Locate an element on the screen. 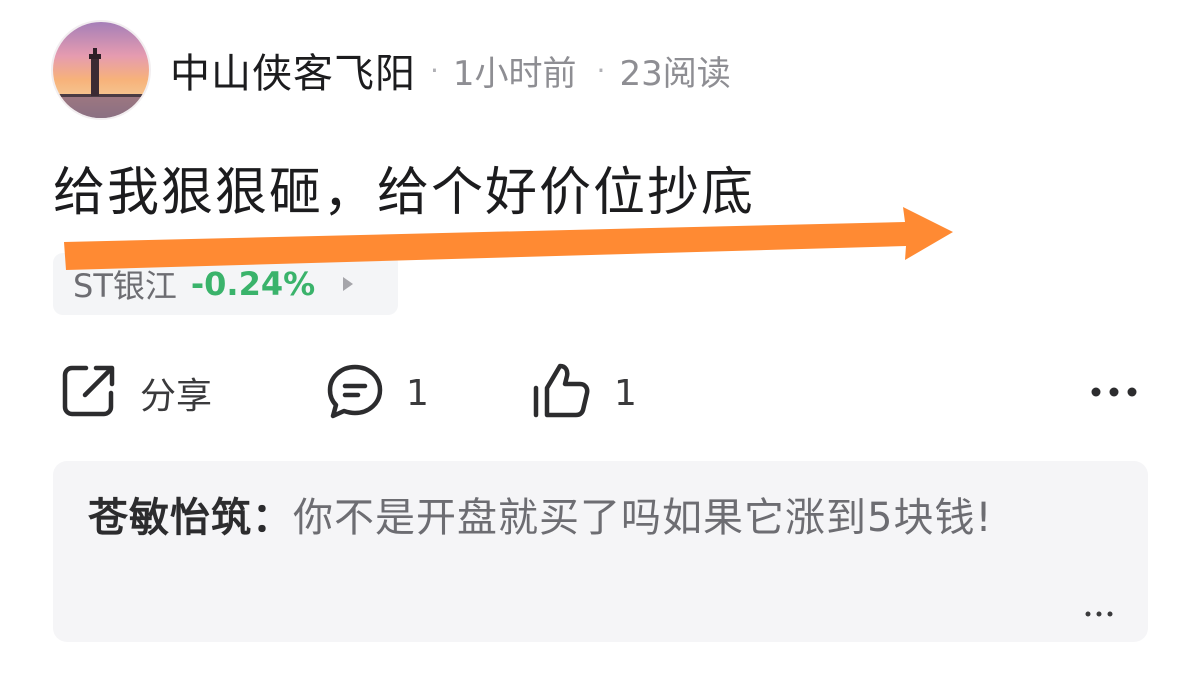  post-header: 中山侠客飞阳 · 1小时前 · 23阅读 is located at coordinates (450, 70).